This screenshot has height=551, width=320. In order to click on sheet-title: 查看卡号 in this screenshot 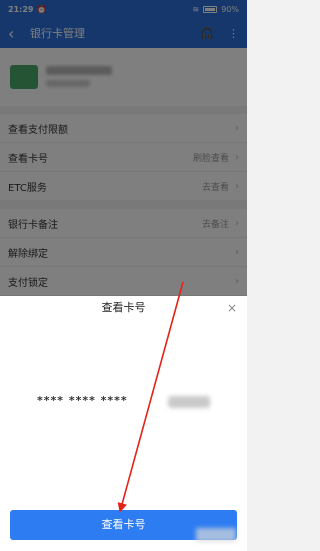, I will do `click(123, 307)`.